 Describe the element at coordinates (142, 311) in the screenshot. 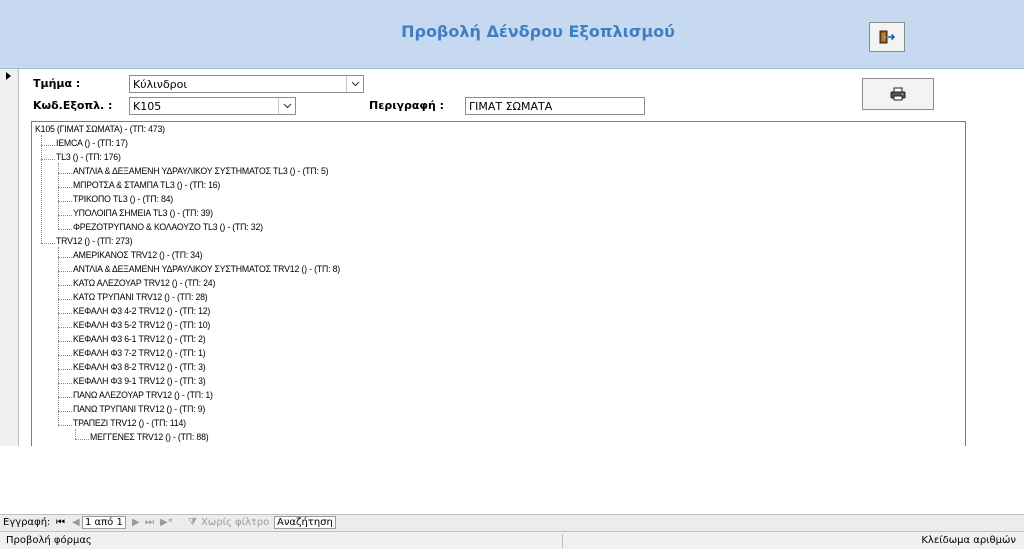

I see `tree-node-label: ΚΕΦΑΛΗ Φ3 4-2 TRV12 () - (ΤΠ: 12)` at that location.